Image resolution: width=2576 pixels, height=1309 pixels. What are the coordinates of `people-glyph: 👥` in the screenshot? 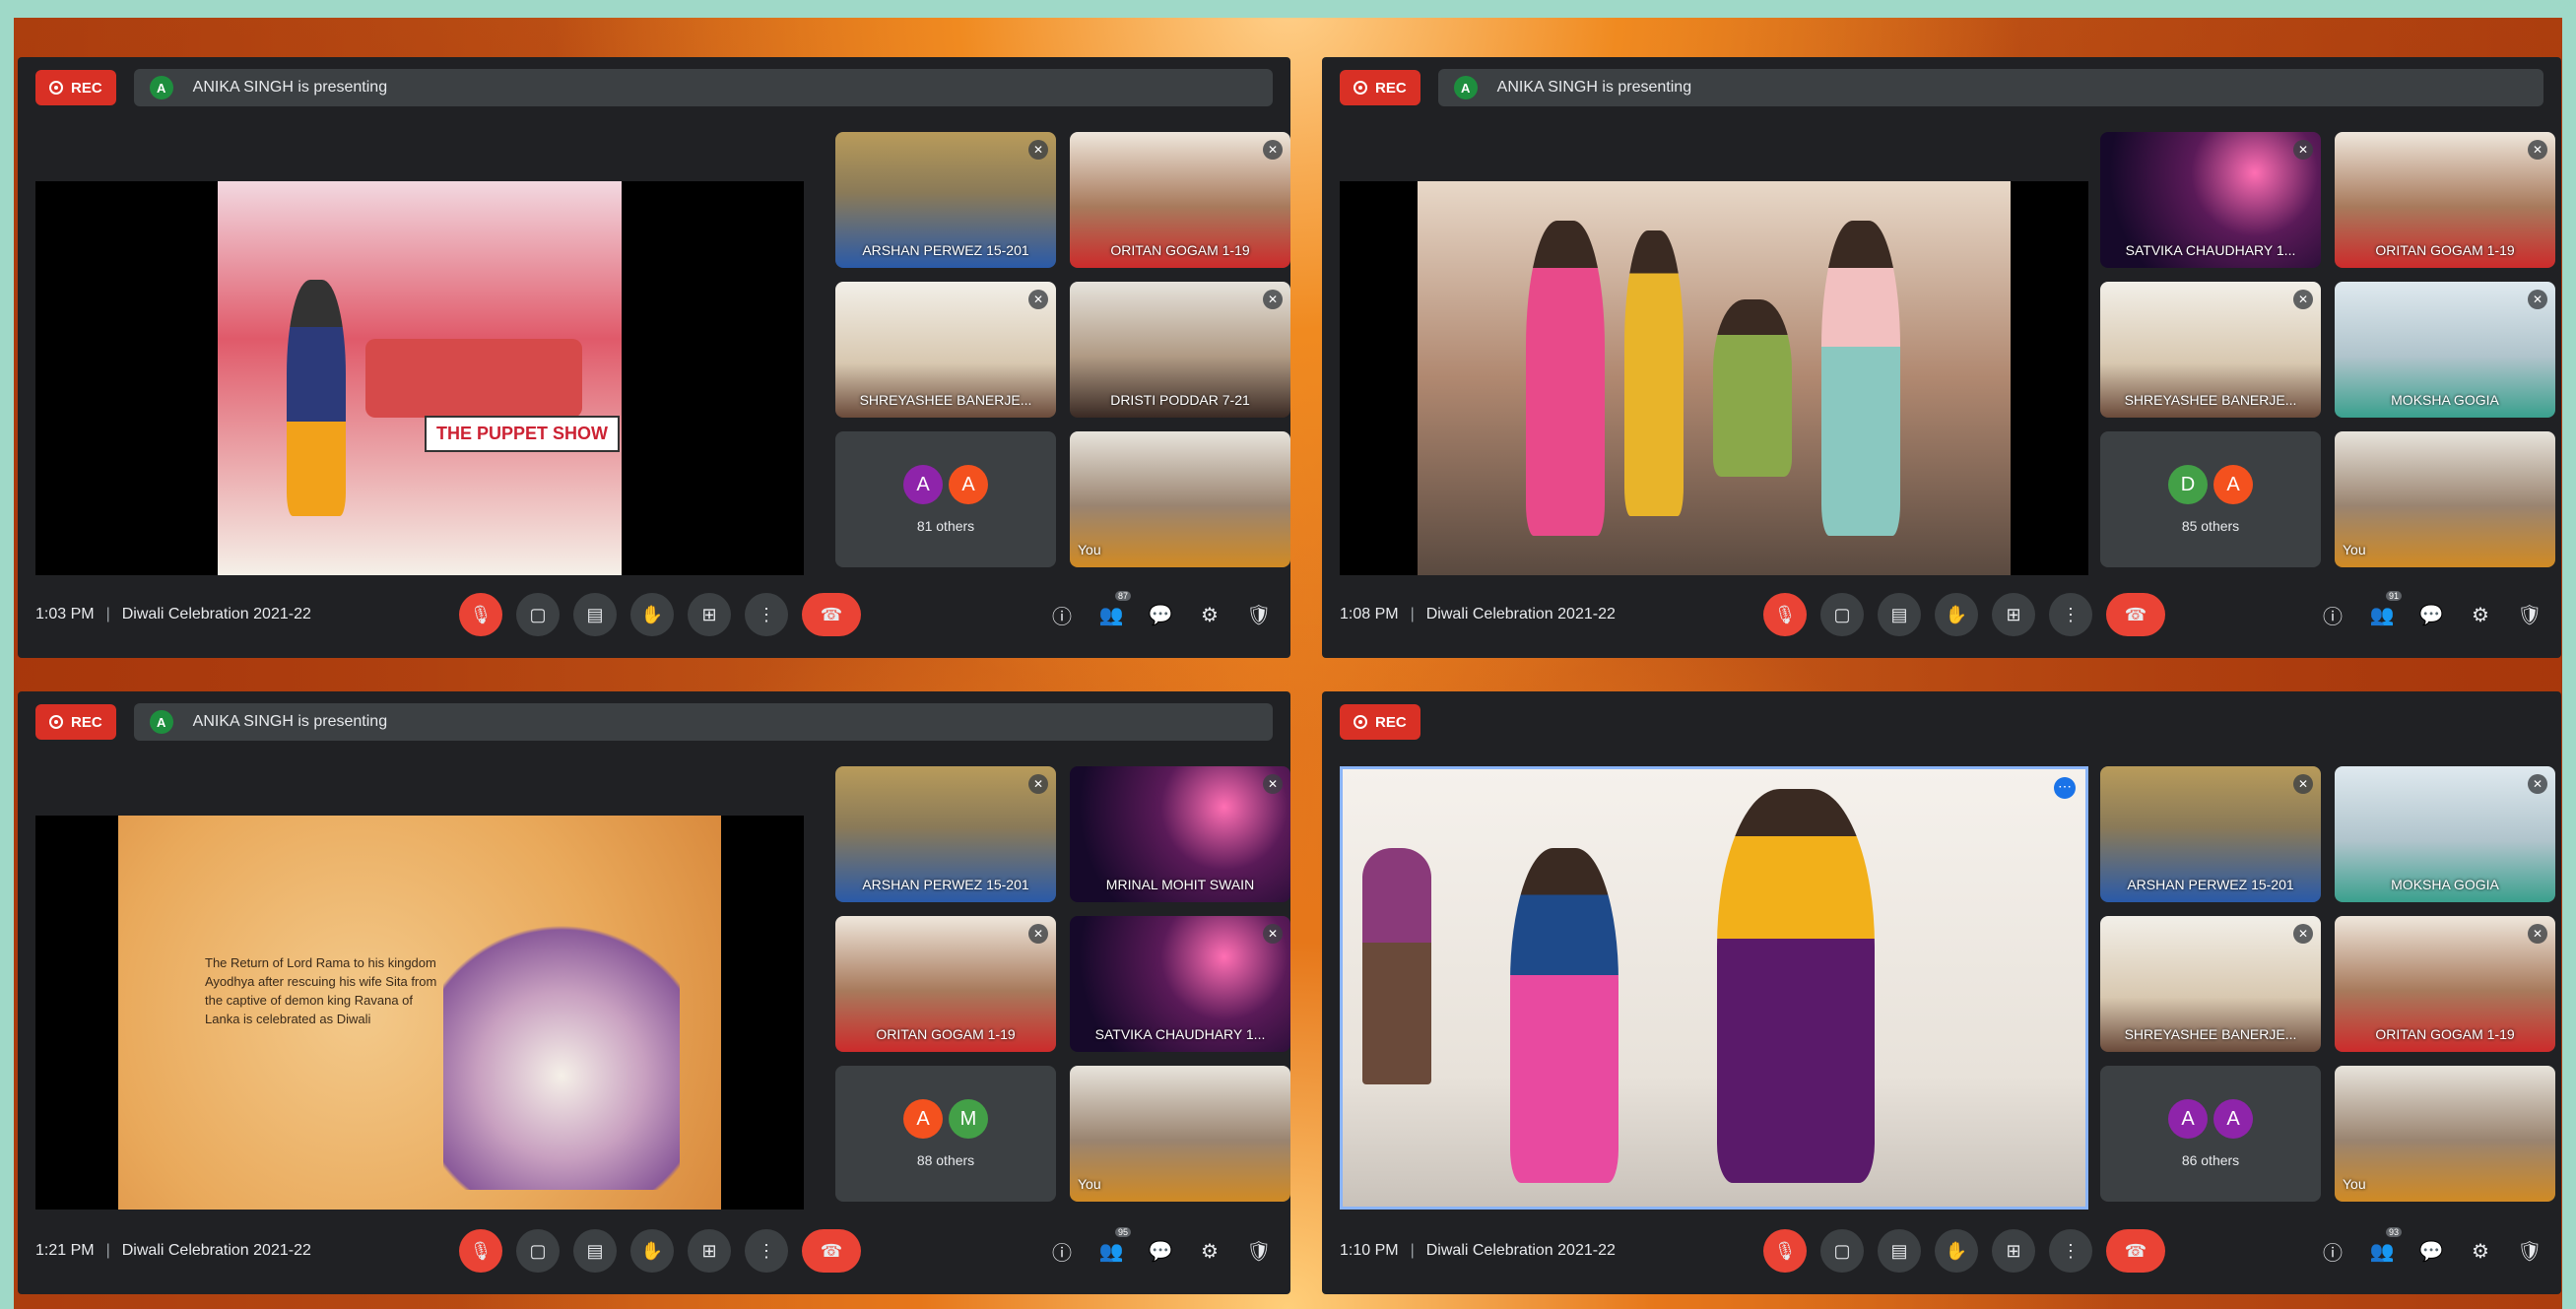 It's located at (2382, 1251).